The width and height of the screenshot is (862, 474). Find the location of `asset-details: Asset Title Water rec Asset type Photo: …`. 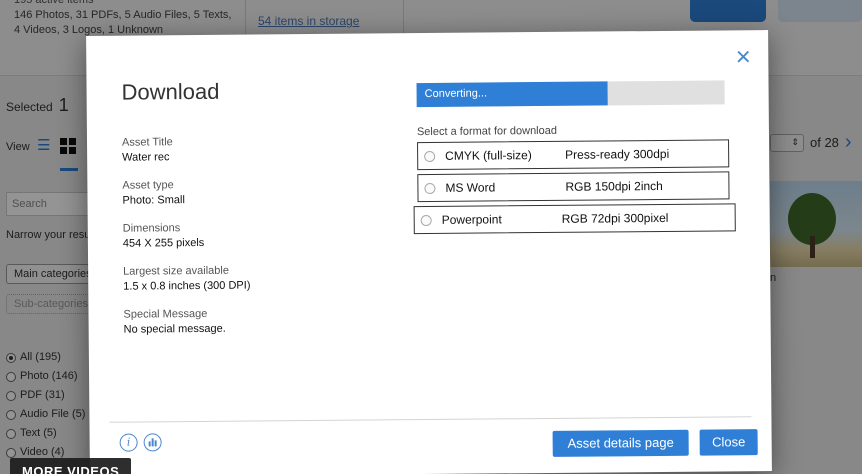

asset-details: Asset Title Water rec Asset type Photo: … is located at coordinates (253, 241).